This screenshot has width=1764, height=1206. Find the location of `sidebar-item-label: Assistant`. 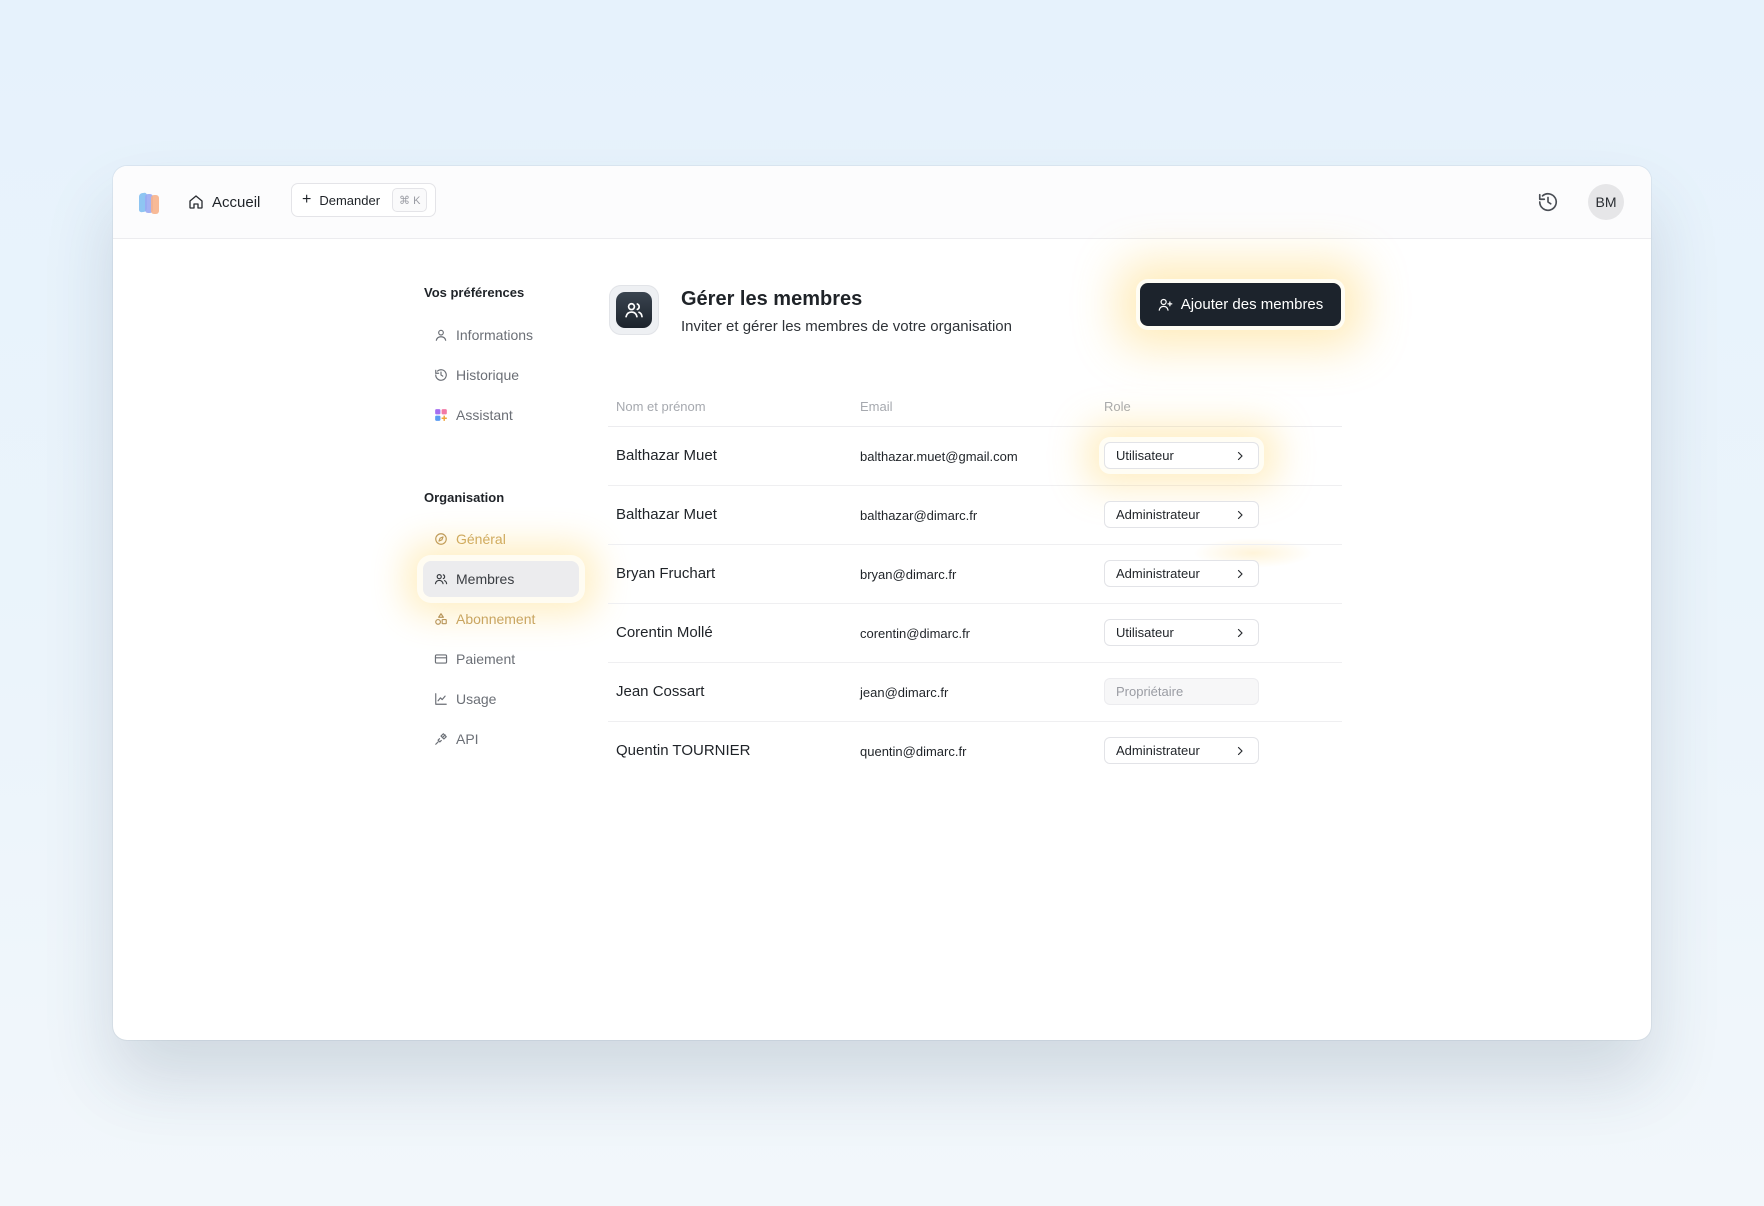

sidebar-item-label: Assistant is located at coordinates (484, 415).